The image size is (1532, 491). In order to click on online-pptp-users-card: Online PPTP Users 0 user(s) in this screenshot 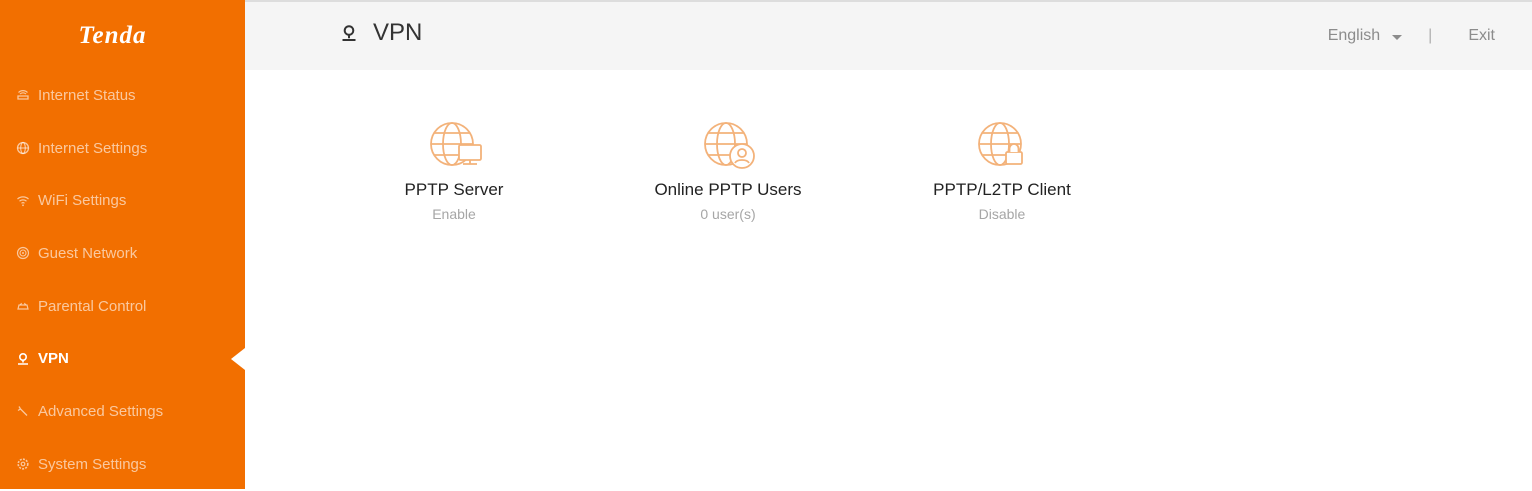, I will do `click(728, 170)`.